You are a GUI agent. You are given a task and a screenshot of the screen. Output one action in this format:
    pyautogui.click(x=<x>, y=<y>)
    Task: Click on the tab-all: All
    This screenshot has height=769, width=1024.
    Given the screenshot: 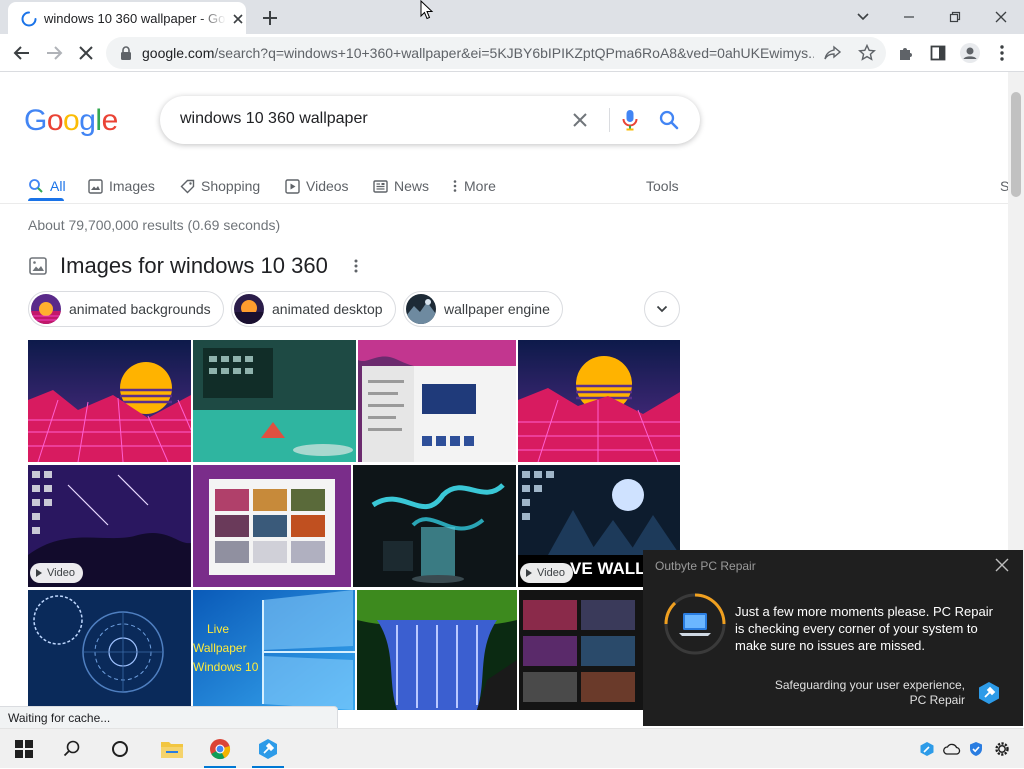 What is the action you would take?
    pyautogui.click(x=47, y=186)
    